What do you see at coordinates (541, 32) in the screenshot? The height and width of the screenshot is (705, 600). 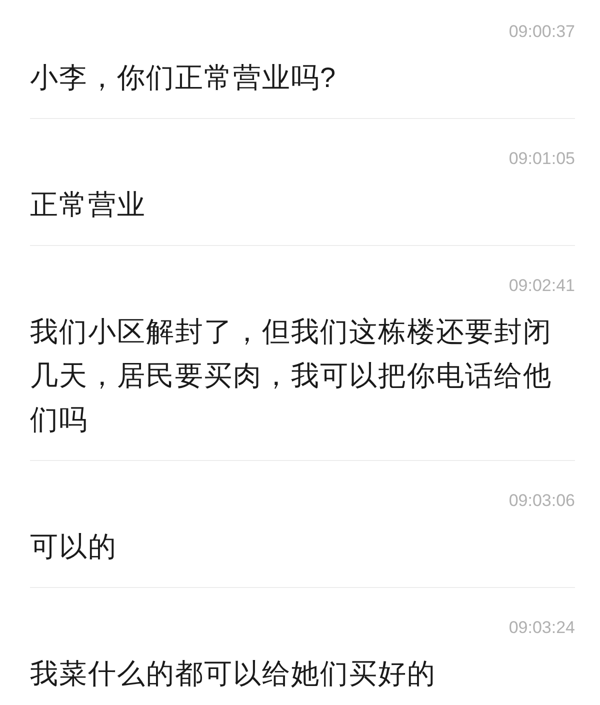 I see `message-timestamp: 09:00:37` at bounding box center [541, 32].